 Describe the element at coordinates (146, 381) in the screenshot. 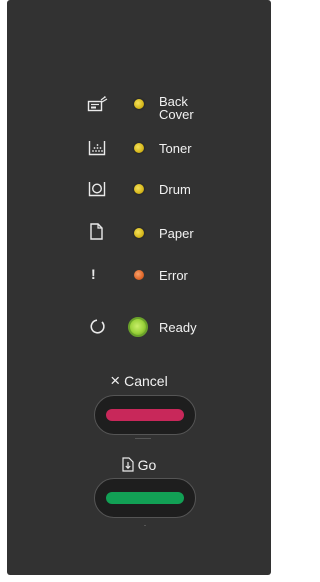

I see `cancel-label: Cancel` at that location.